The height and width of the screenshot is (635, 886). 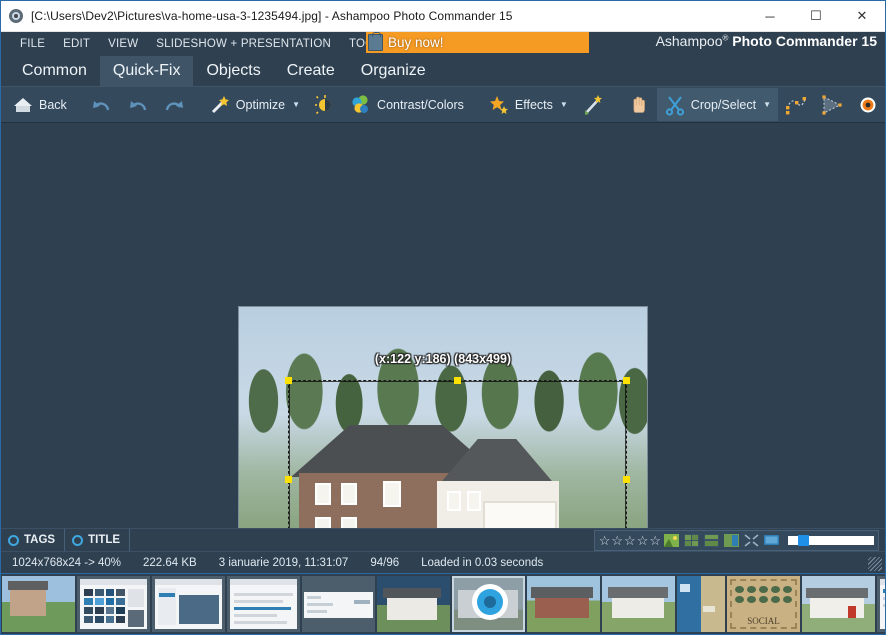 What do you see at coordinates (477, 42) in the screenshot?
I see `buy-now-banner: Buy now!` at bounding box center [477, 42].